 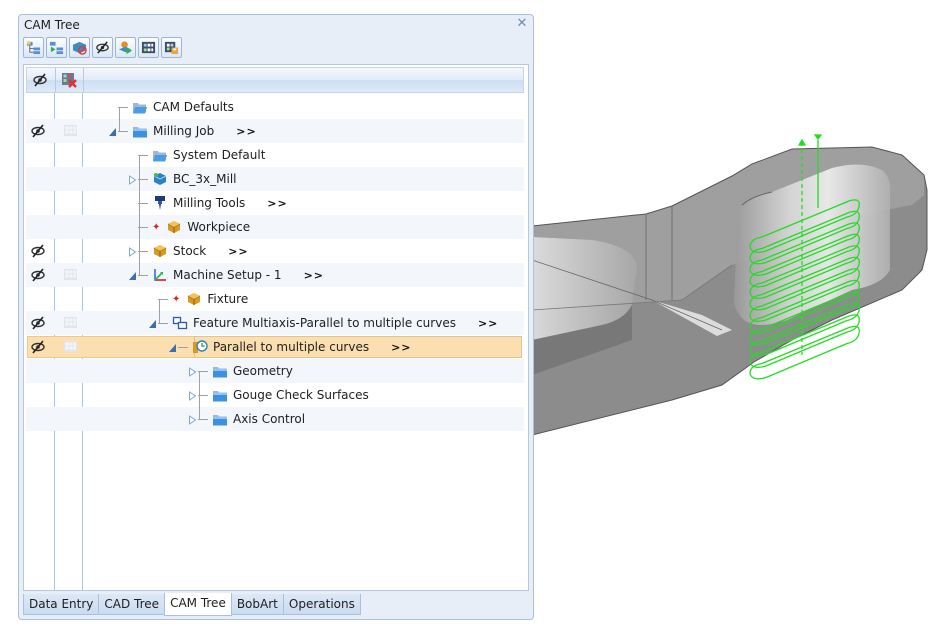 I want to click on simulate-button, so click(x=125, y=47).